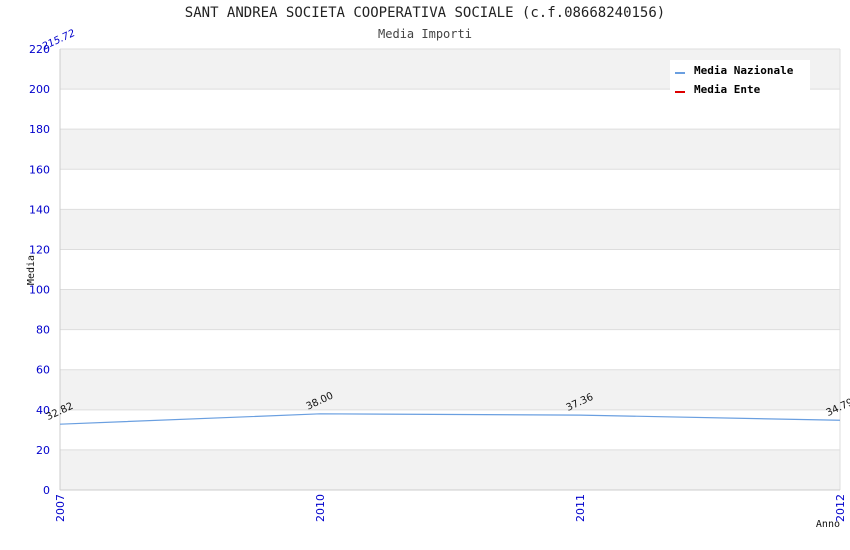 The height and width of the screenshot is (550, 850). I want to click on series-line-media-nazionale, so click(450, 419).